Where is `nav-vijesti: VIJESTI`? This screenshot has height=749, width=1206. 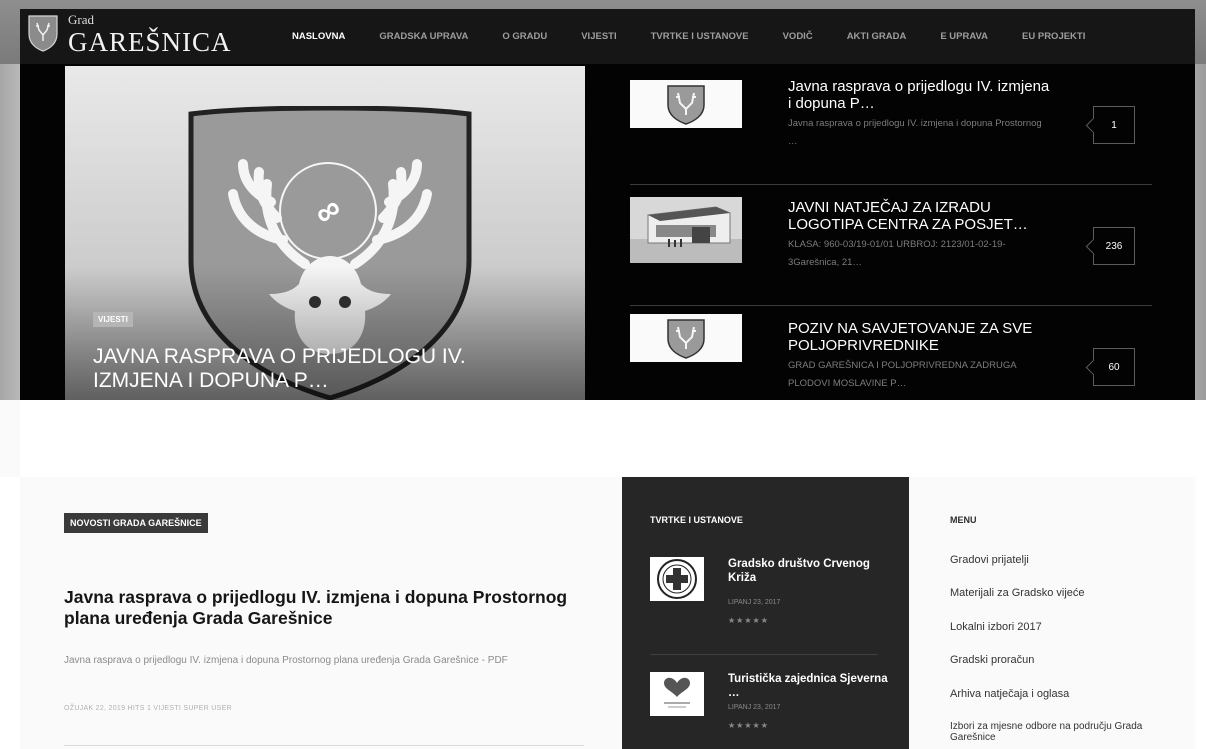
nav-vijesti: VIJESTI is located at coordinates (598, 36).